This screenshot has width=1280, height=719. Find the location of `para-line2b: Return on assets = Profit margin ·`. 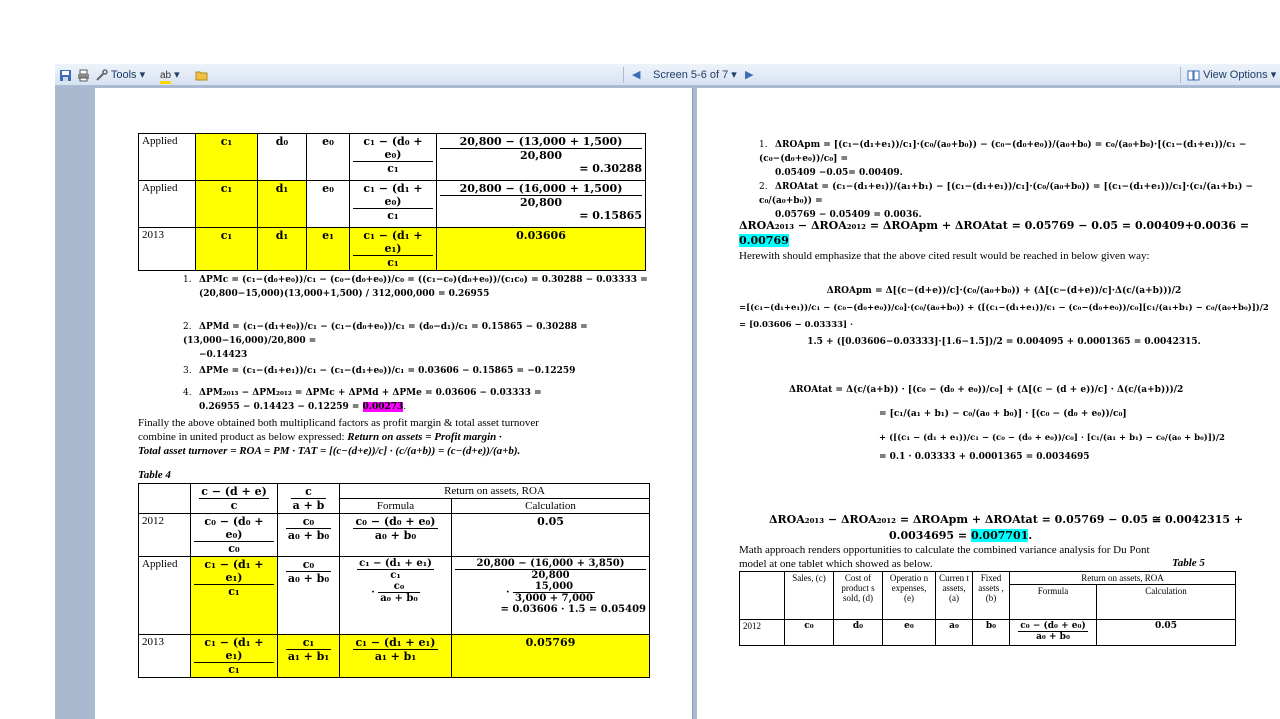

para-line2b: Return on assets = Profit margin · is located at coordinates (424, 437).